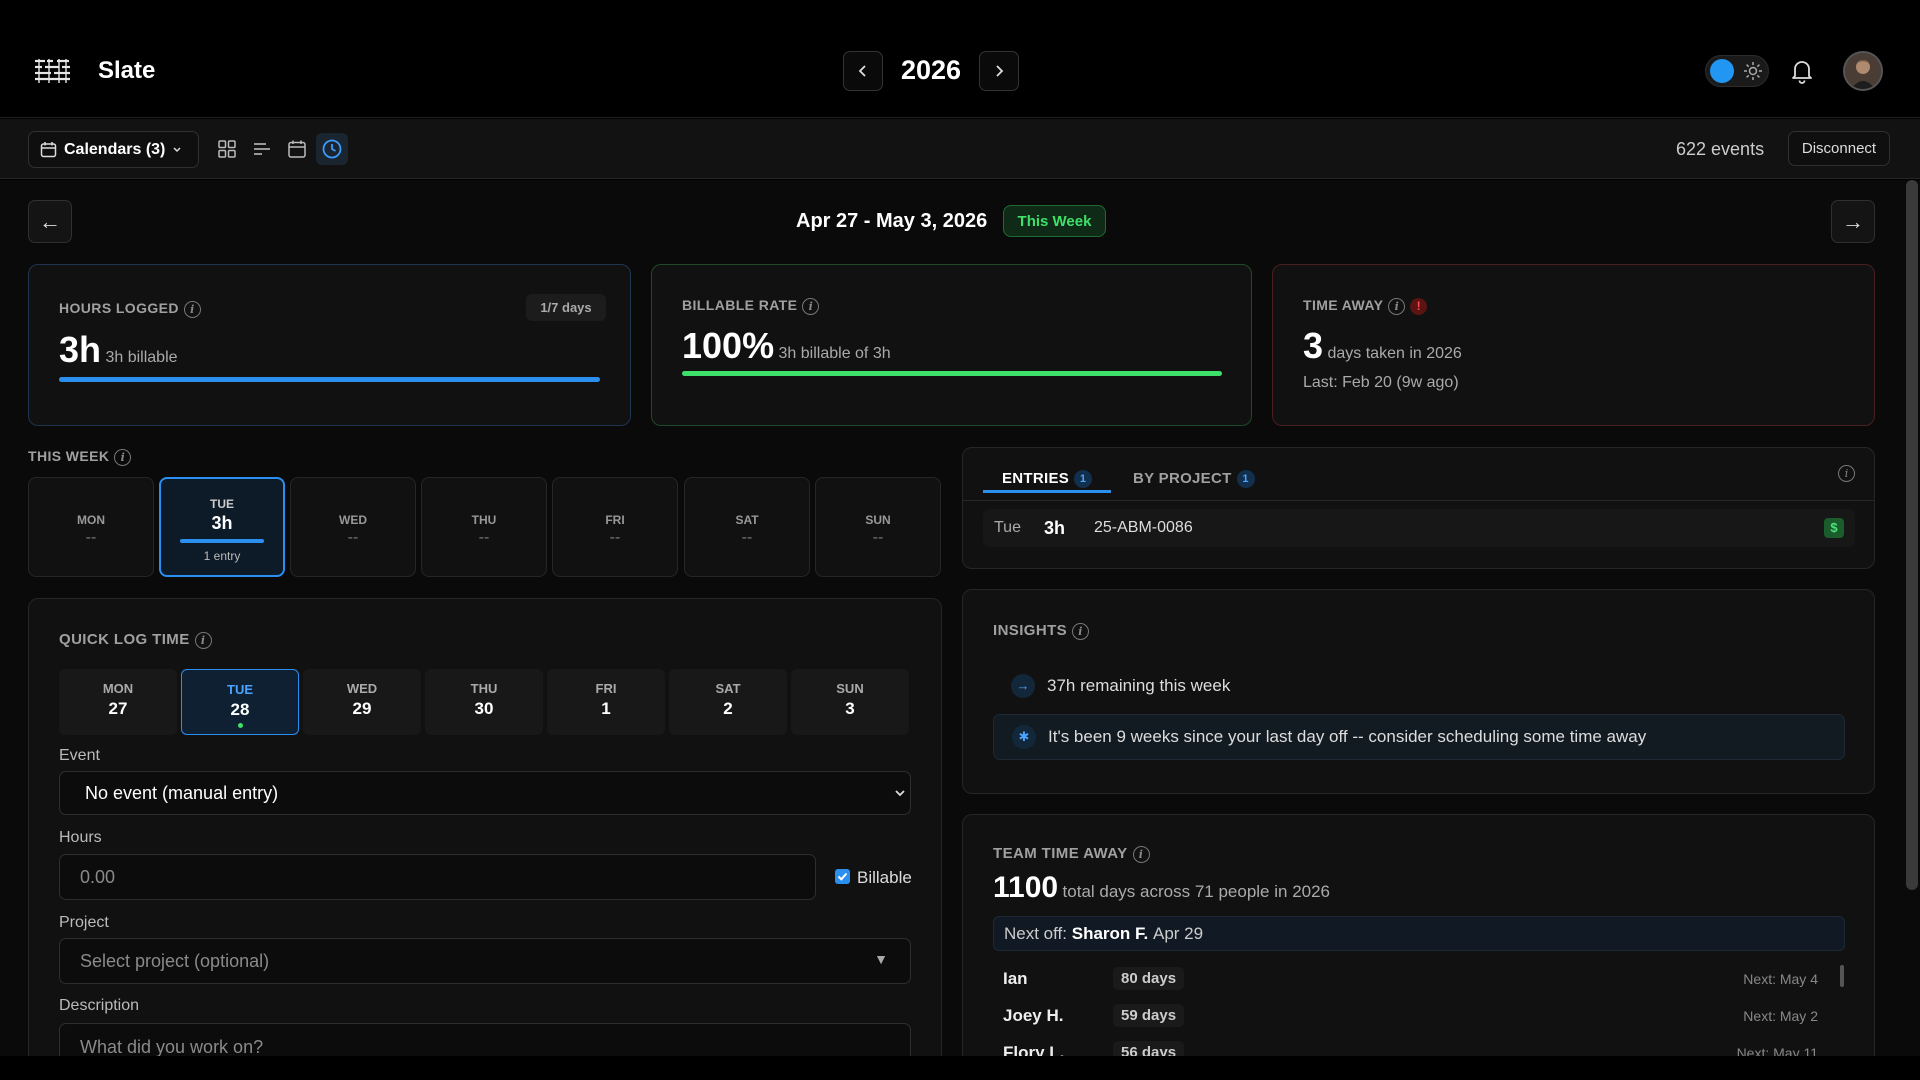 This screenshot has height=1080, width=1920. Describe the element at coordinates (1420, 1047) in the screenshot. I see `team-row: Flory L. 56 days Next: May 11` at that location.